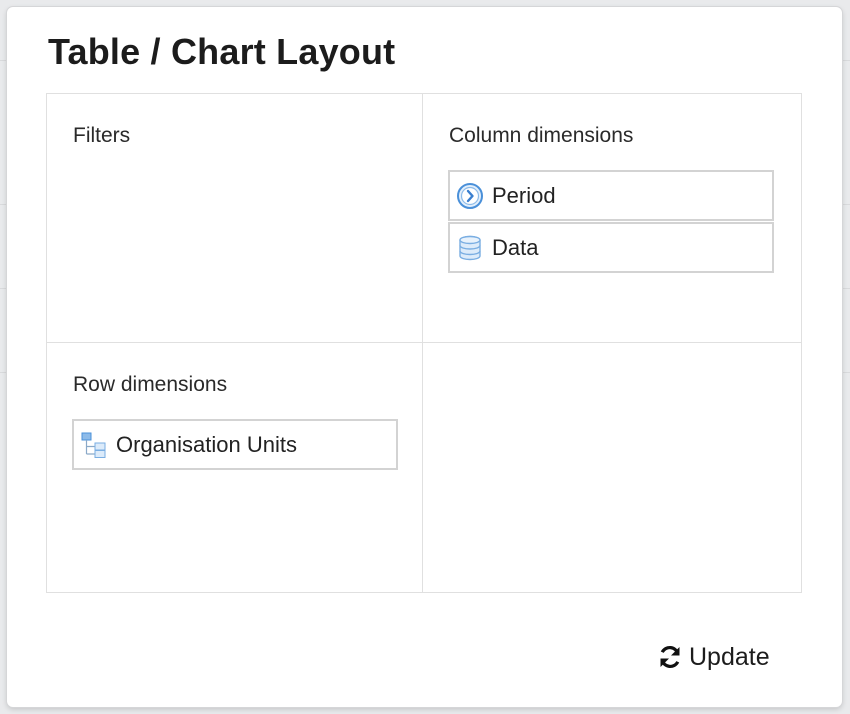  Describe the element at coordinates (206, 444) in the screenshot. I see `dimension-chip-label: Organisation Units` at that location.